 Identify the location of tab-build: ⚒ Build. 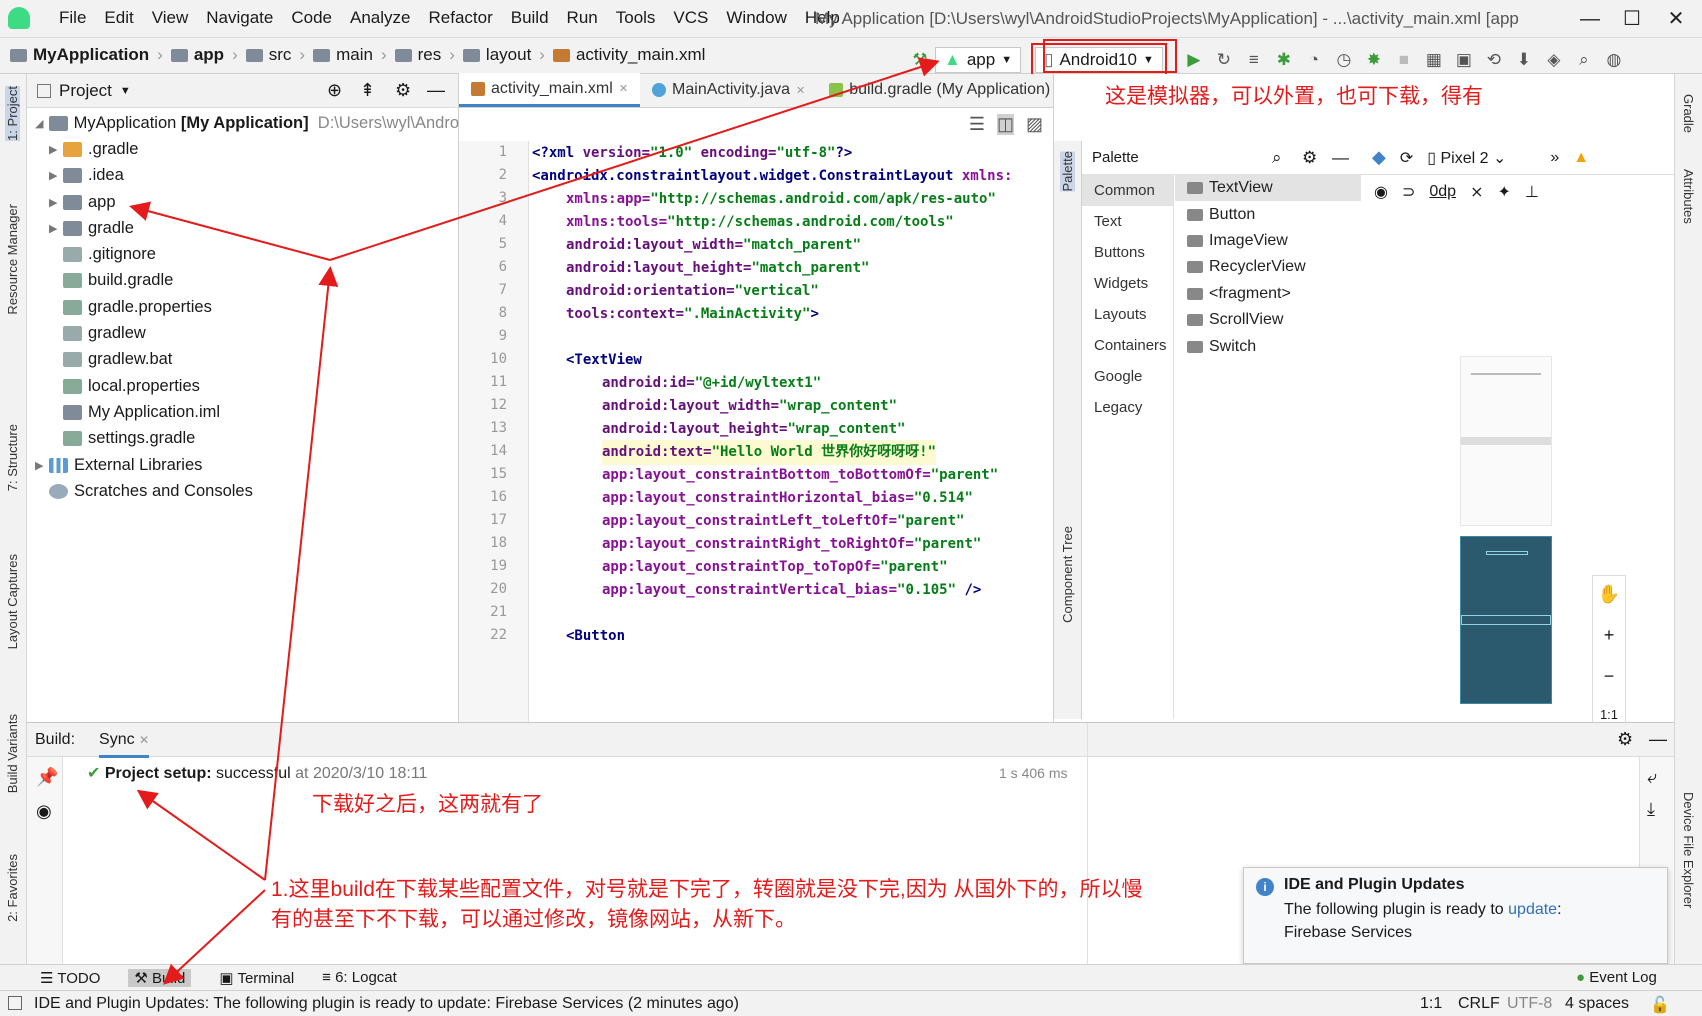
(160, 978).